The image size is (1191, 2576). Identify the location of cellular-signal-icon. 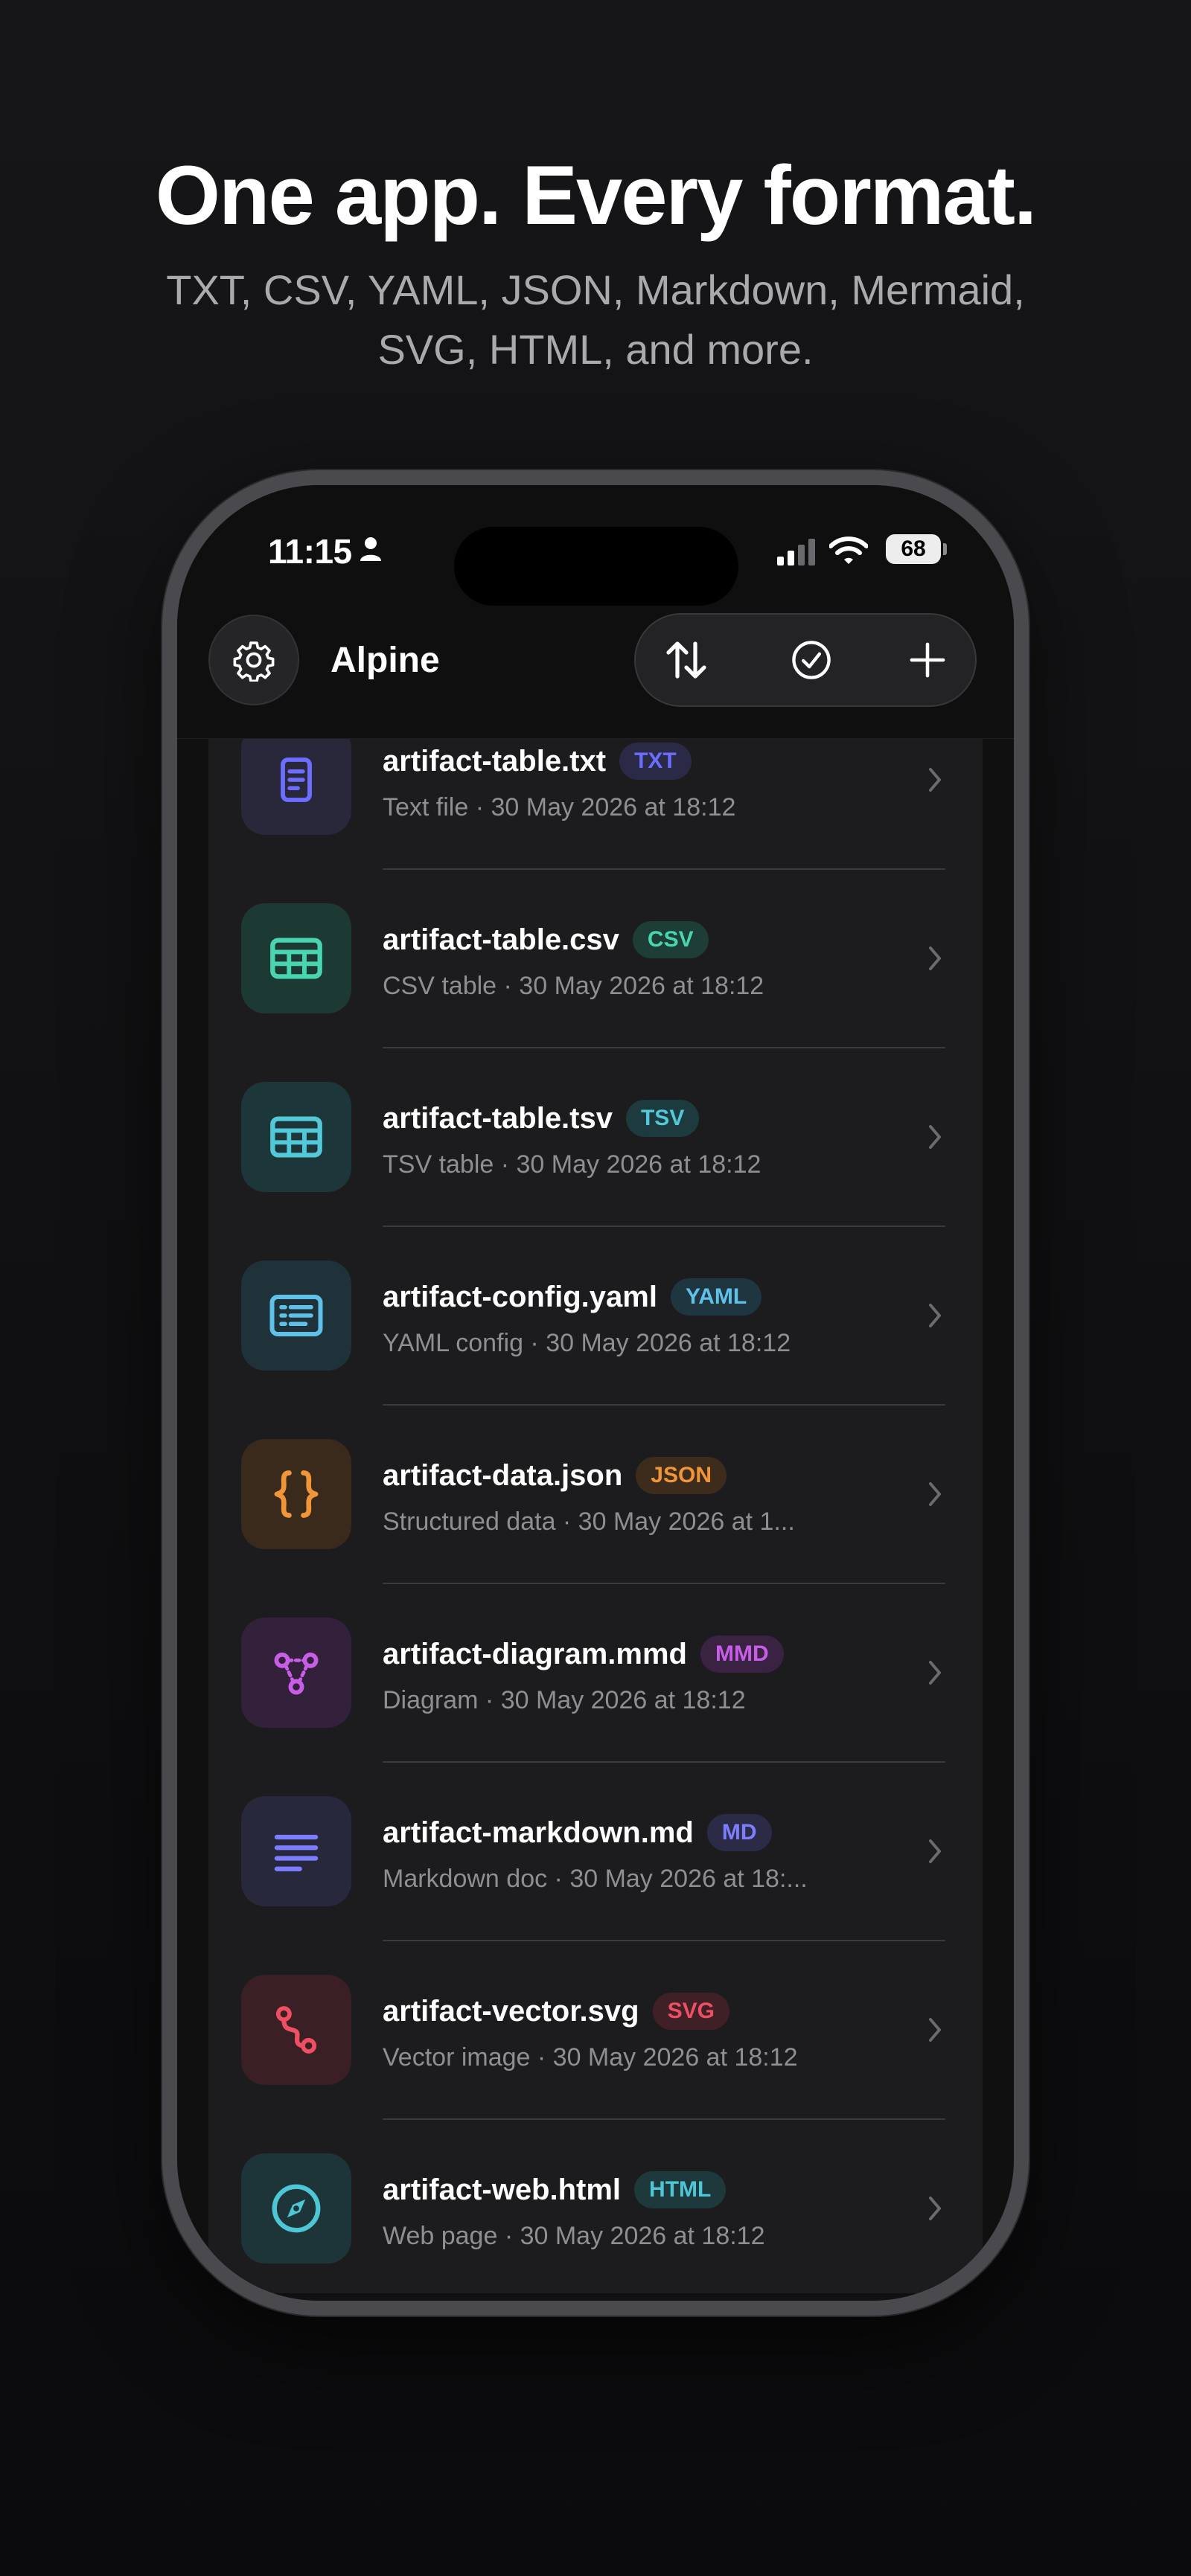
(796, 552).